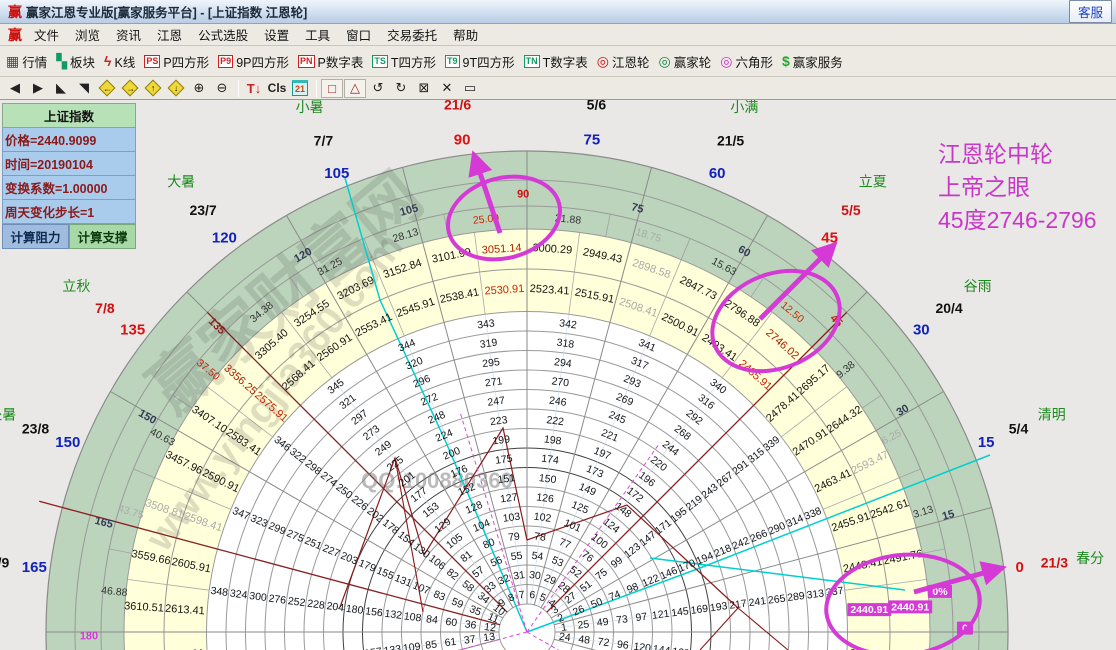 This screenshot has width=1116, height=650. What do you see at coordinates (465, 34) in the screenshot?
I see `menu-item-9: 帮助` at bounding box center [465, 34].